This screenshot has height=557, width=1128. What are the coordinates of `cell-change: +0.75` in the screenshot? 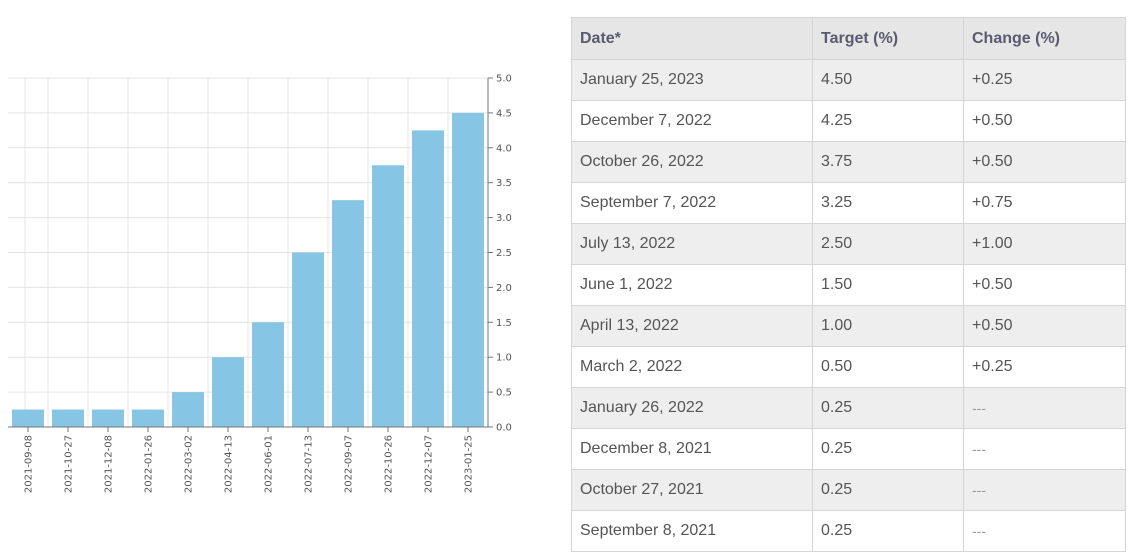 It's located at (1044, 203).